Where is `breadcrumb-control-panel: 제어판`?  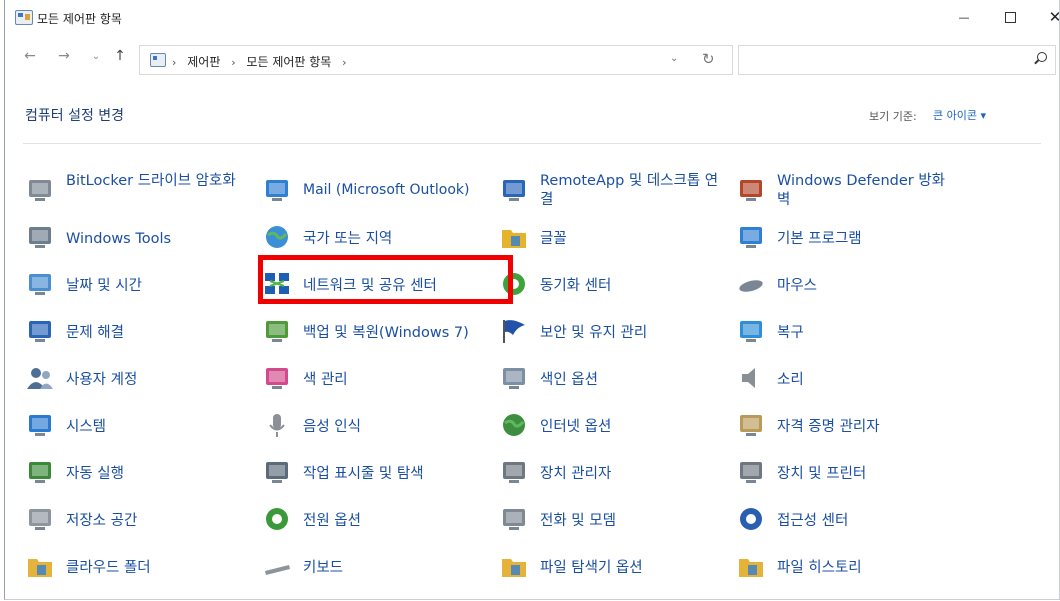
breadcrumb-control-panel: 제어판 is located at coordinates (203, 62).